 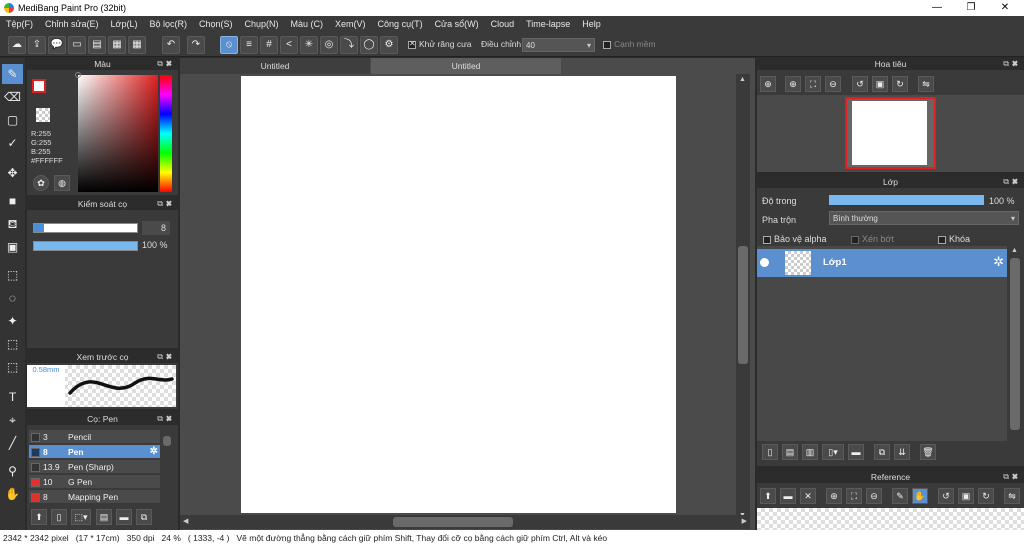 What do you see at coordinates (591, 24) in the screenshot?
I see `menu-help: Help` at bounding box center [591, 24].